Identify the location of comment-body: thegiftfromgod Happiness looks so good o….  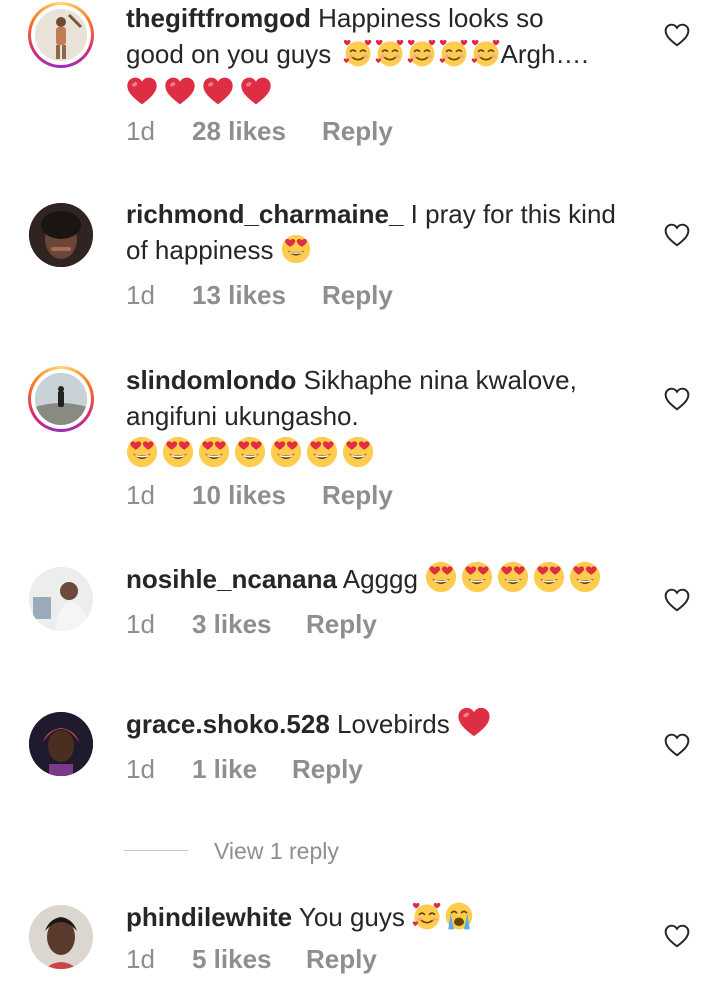
(386, 55).